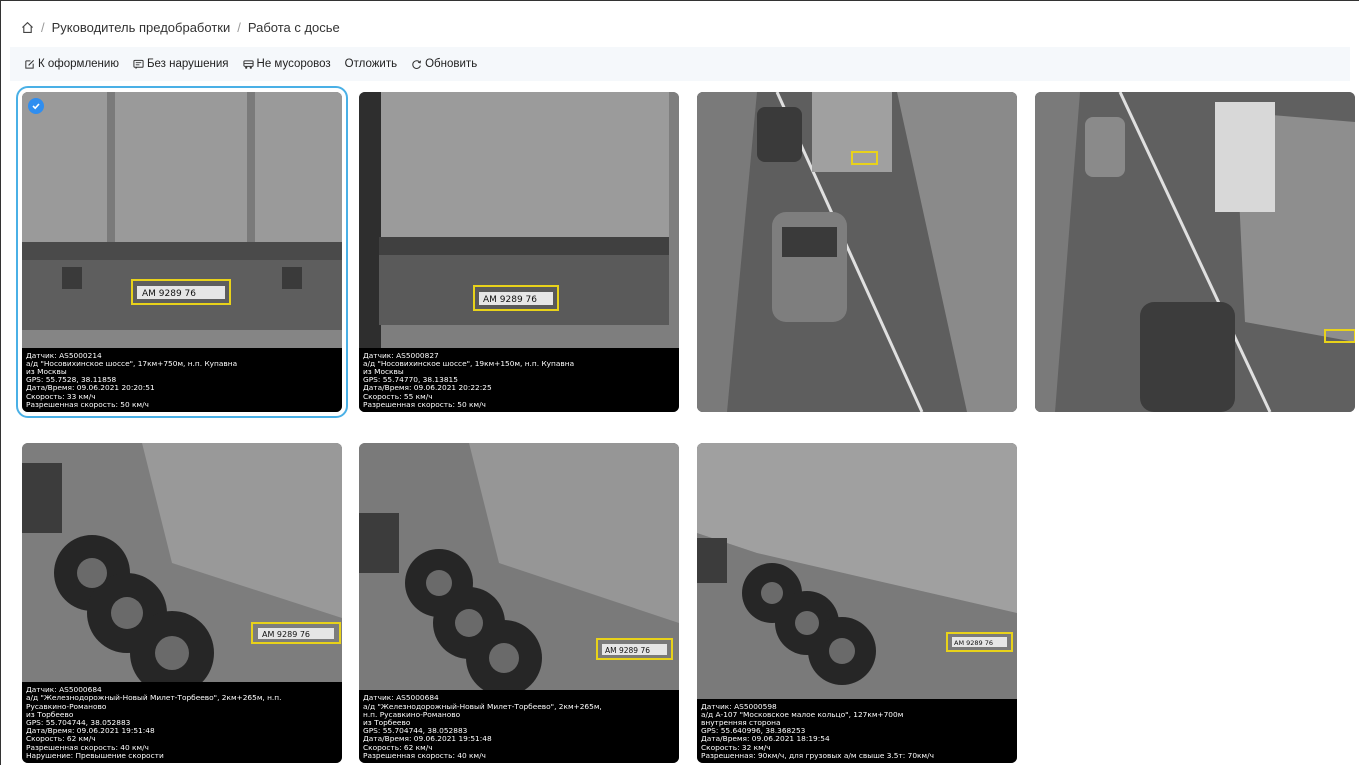 The height and width of the screenshot is (765, 1359). What do you see at coordinates (95, 755) in the screenshot?
I see `caption-line: Нарушение: Превышение скорости` at bounding box center [95, 755].